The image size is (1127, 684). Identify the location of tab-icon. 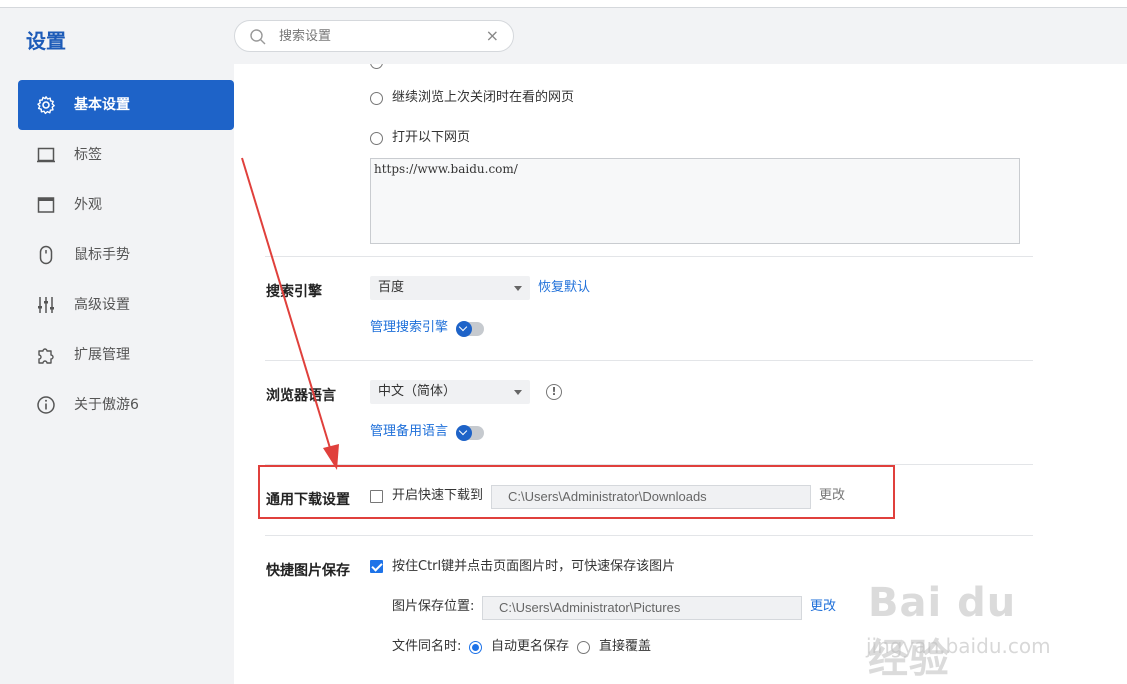
(46, 155).